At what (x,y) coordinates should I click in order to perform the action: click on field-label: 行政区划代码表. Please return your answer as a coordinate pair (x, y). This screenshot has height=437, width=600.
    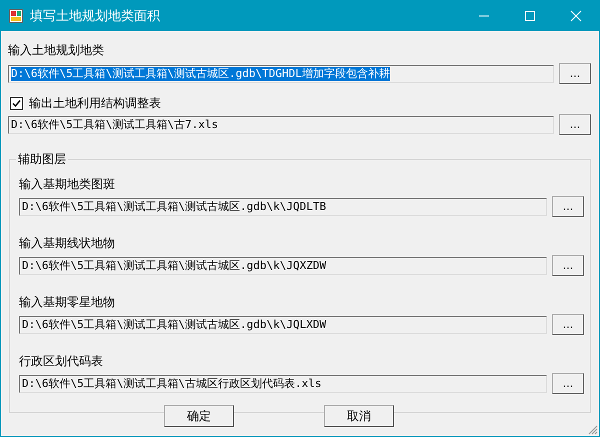
    Looking at the image, I should click on (61, 361).